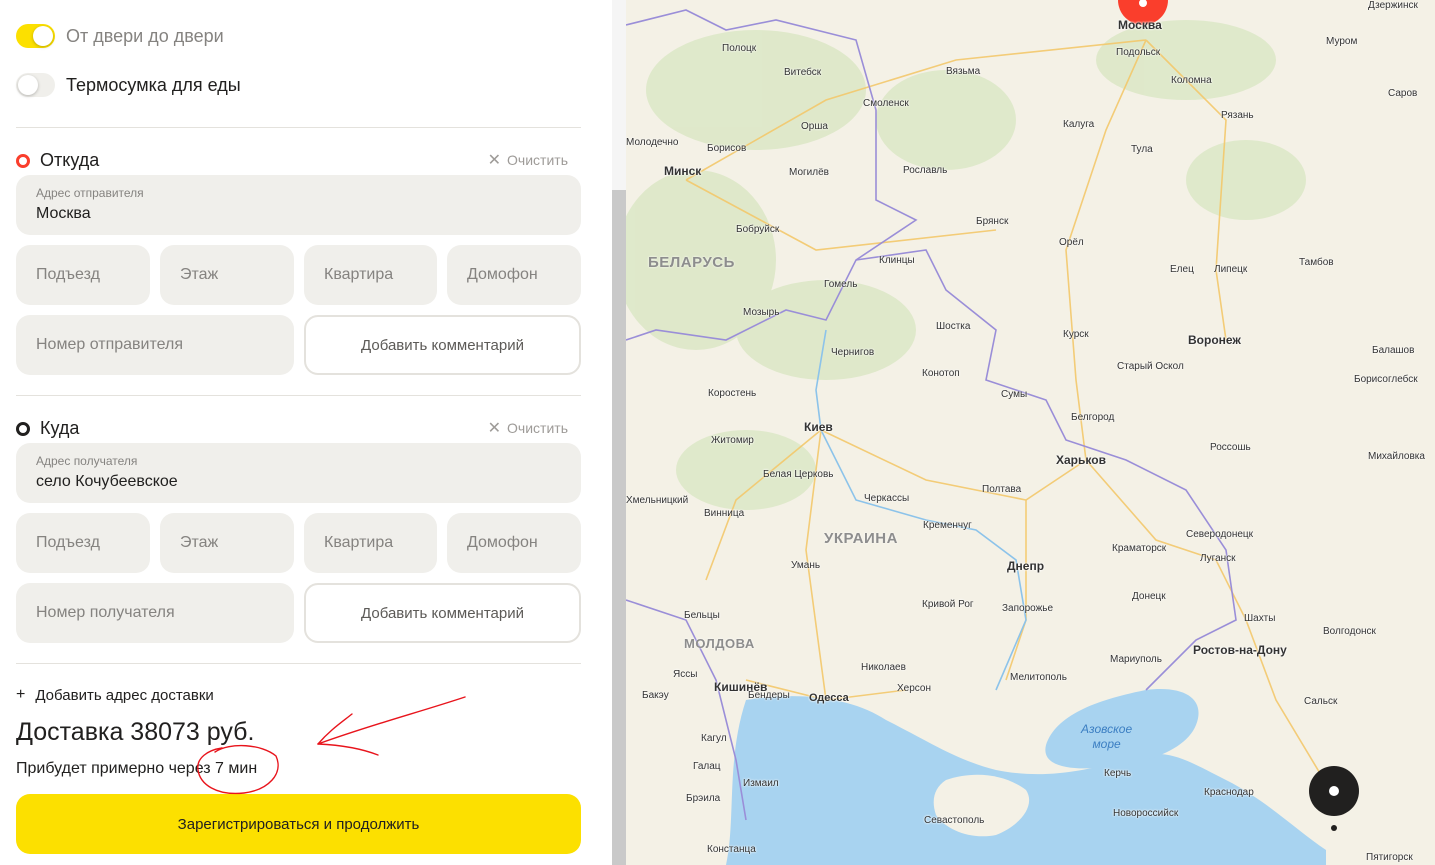 Image resolution: width=1435 pixels, height=865 pixels. Describe the element at coordinates (897, 260) in the screenshot. I see `city-label: Клинцы` at that location.